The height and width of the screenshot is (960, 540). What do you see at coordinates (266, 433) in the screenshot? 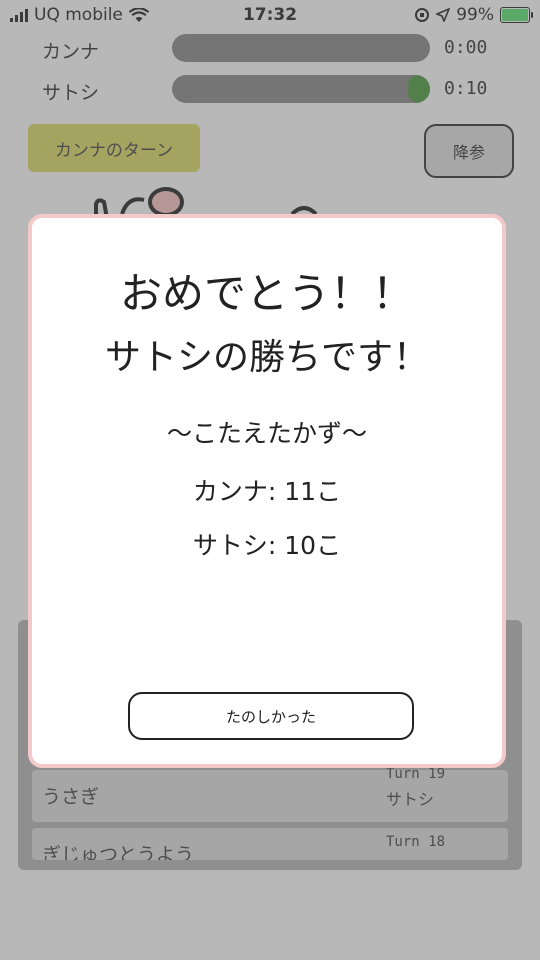
I see `score-heading: 〜こたえたかず〜` at bounding box center [266, 433].